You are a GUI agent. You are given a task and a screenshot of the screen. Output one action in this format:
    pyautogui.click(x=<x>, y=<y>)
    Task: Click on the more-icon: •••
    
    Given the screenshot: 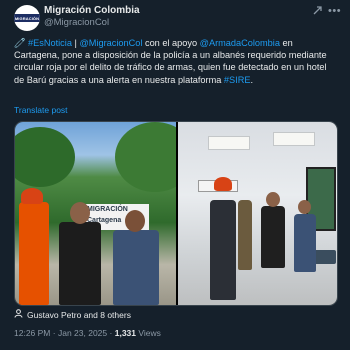 What is the action you would take?
    pyautogui.click(x=334, y=11)
    